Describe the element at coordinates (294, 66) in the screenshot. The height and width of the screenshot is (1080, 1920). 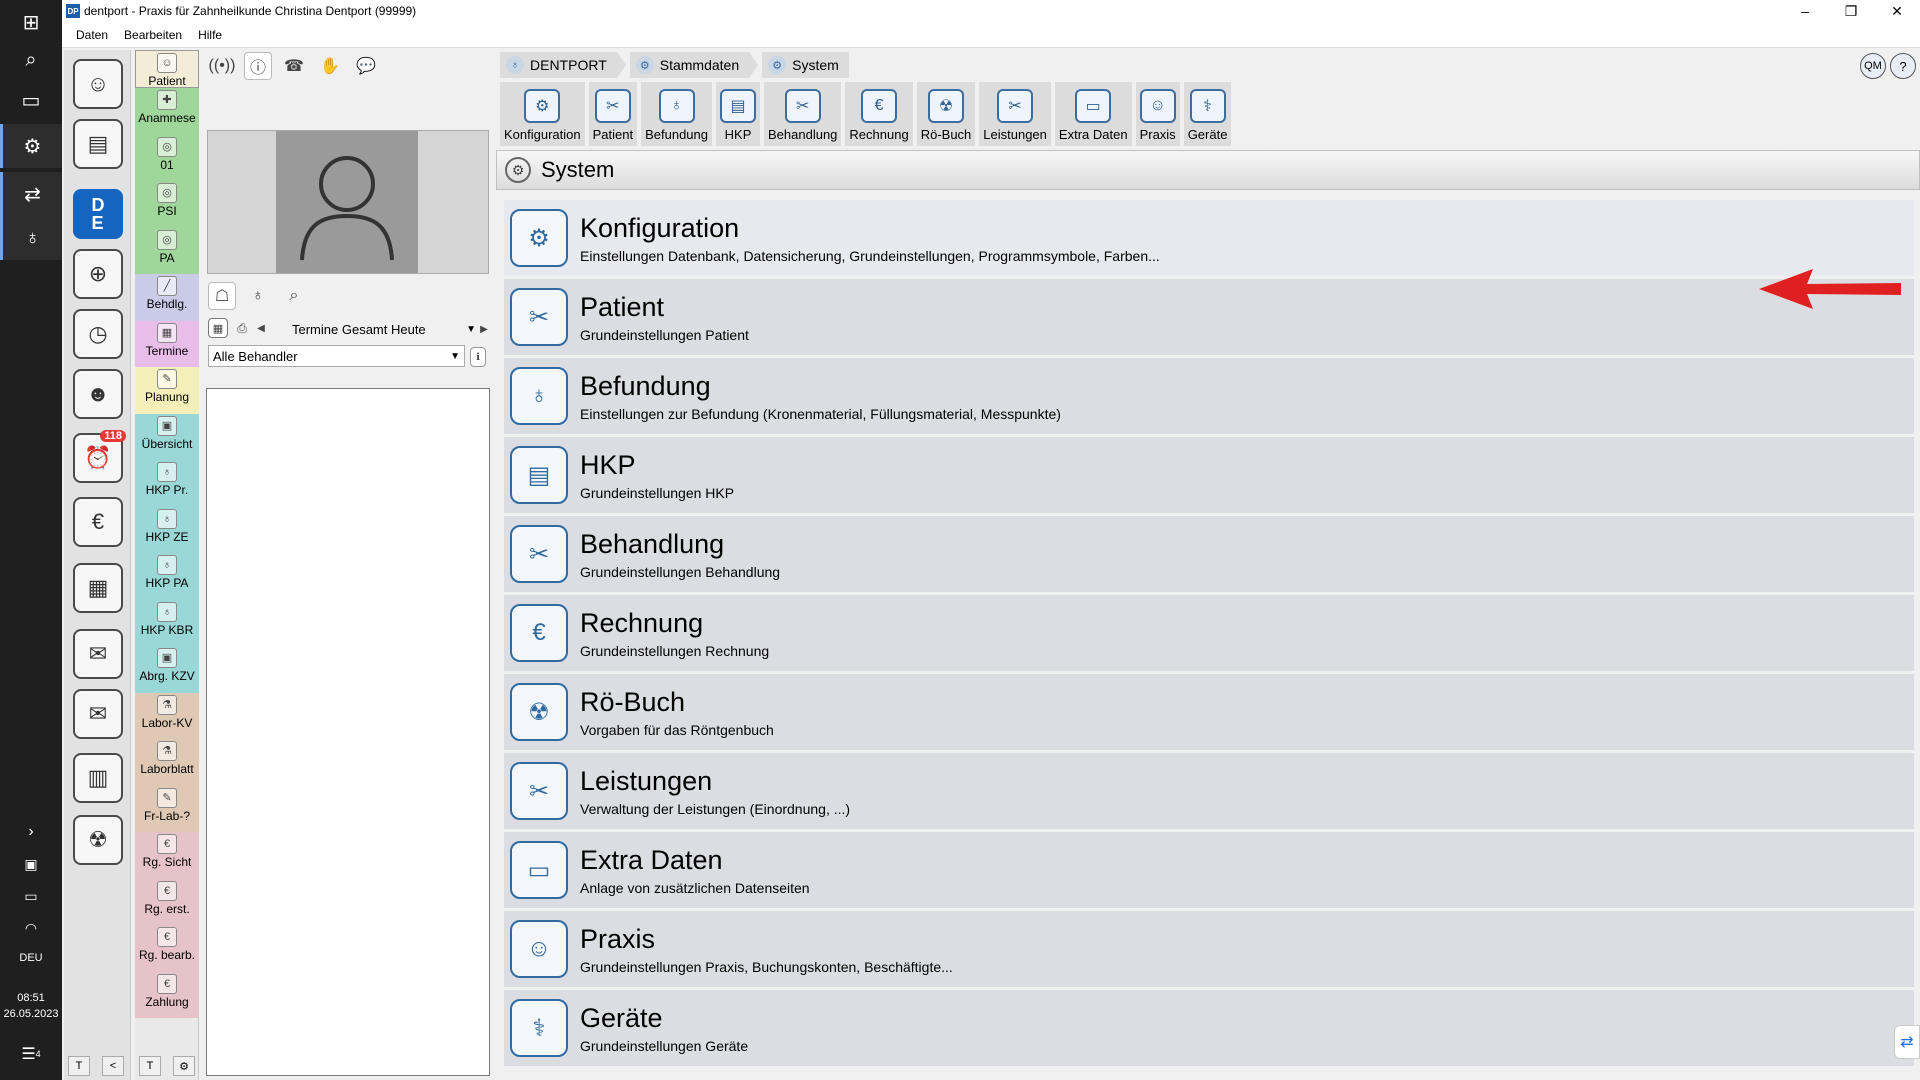
I see `phone-icon: ☎` at that location.